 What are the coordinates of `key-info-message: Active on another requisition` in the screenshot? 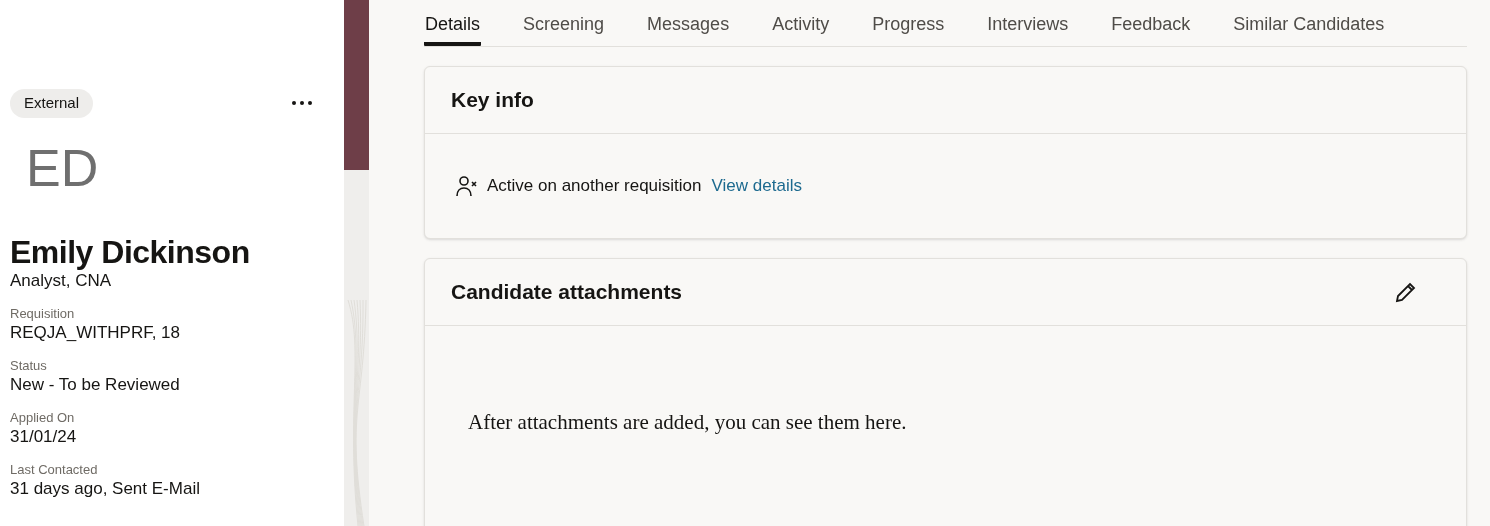 It's located at (594, 186).